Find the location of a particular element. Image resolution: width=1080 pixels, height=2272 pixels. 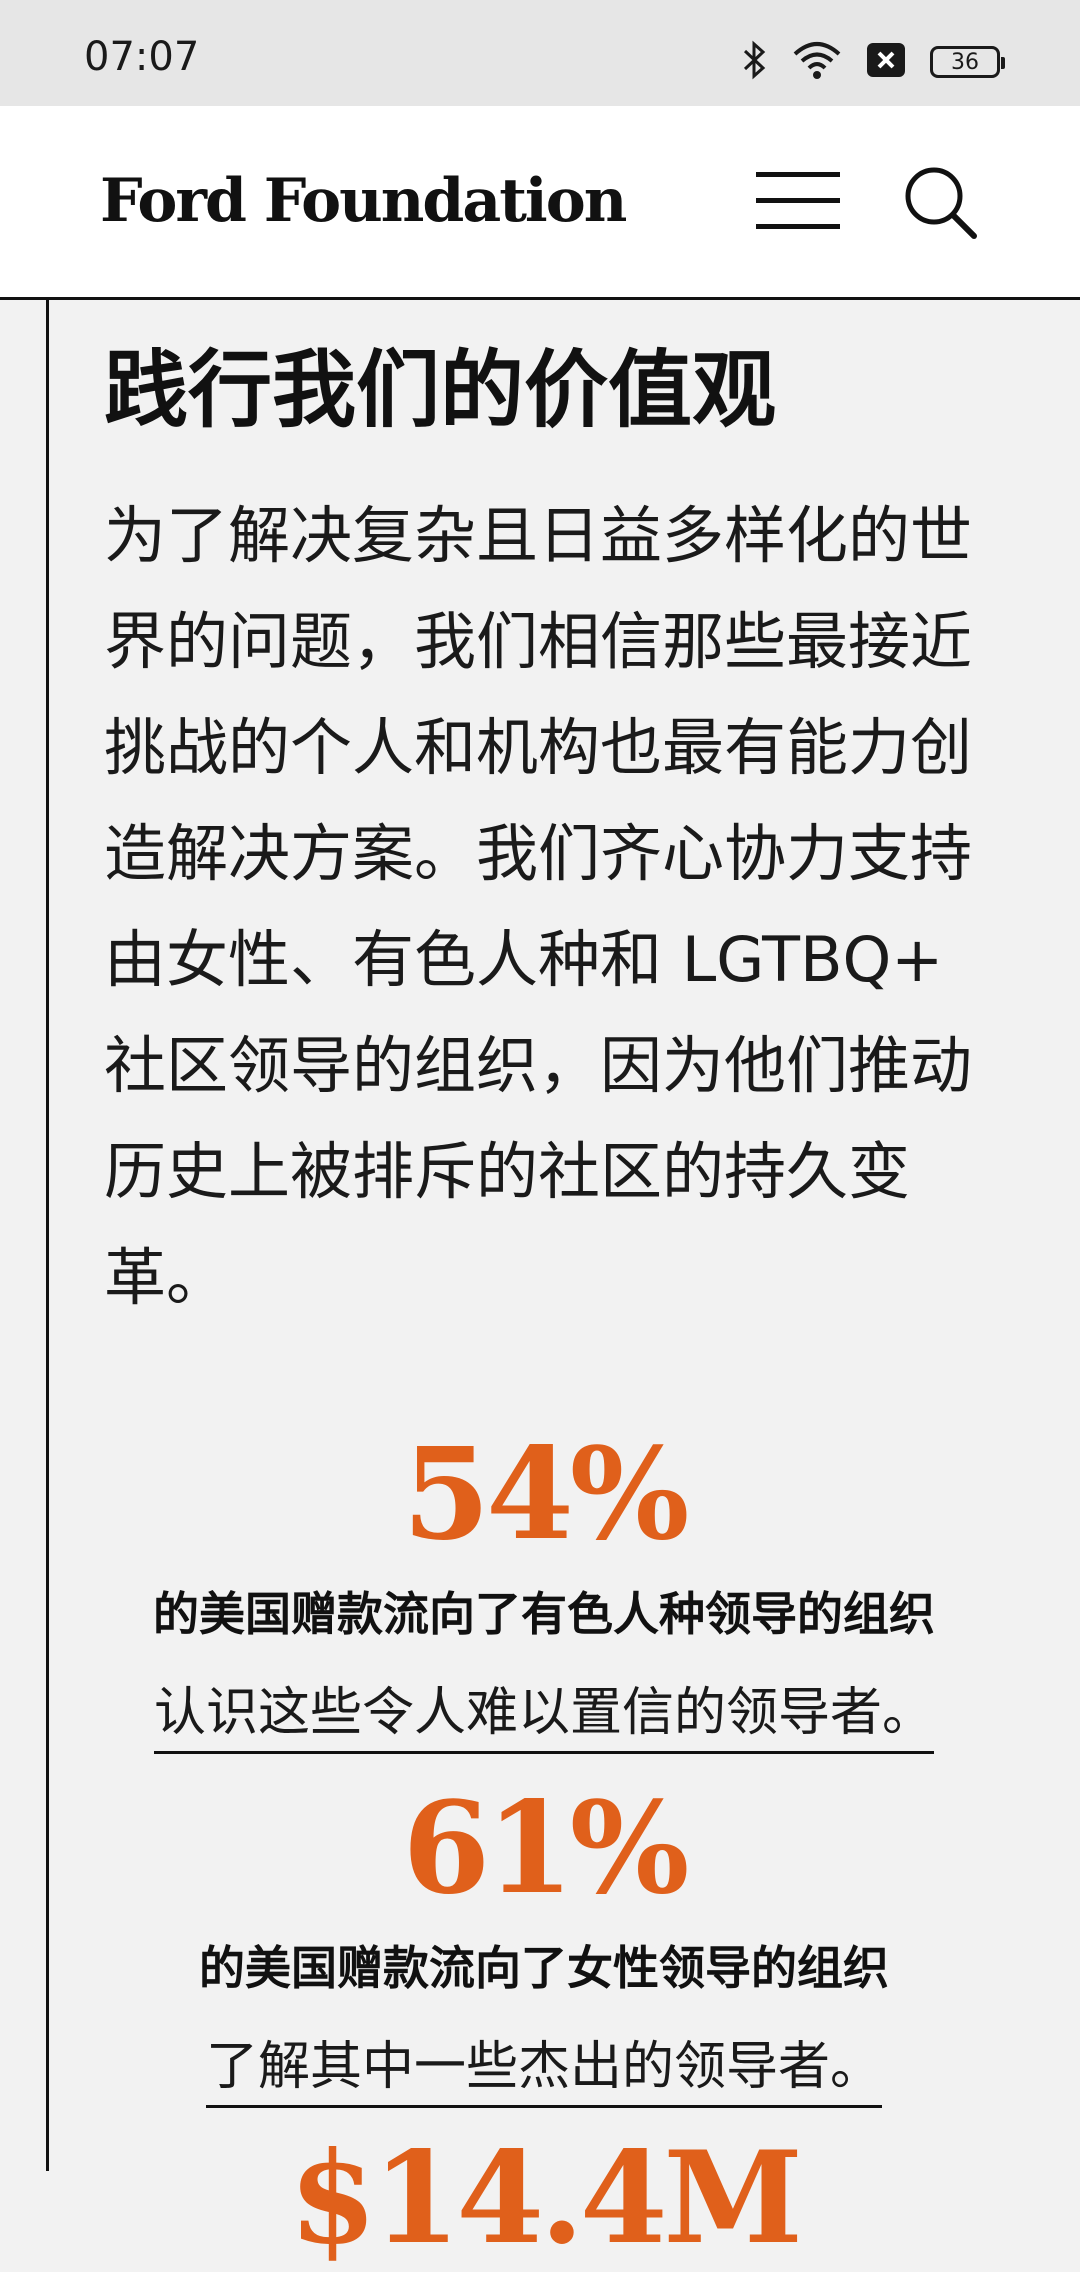

bluetooth-icon is located at coordinates (755, 62).